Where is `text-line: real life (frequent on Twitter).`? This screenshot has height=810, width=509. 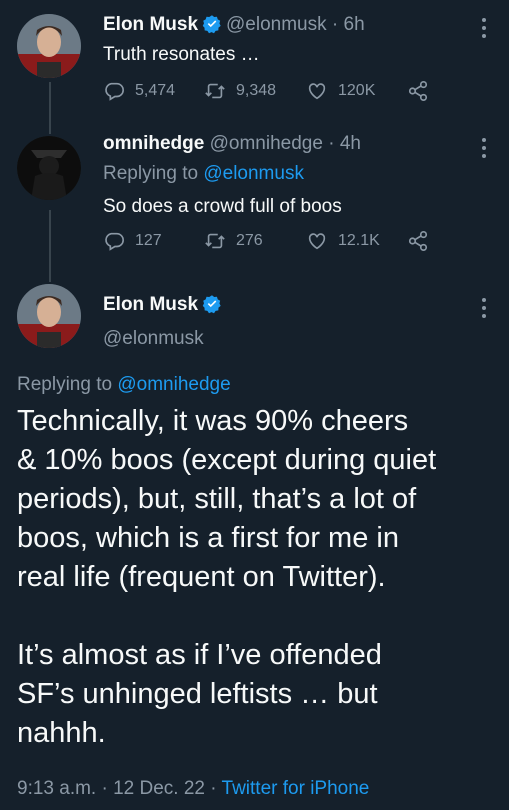
text-line: real life (frequent on Twitter). is located at coordinates (201, 577).